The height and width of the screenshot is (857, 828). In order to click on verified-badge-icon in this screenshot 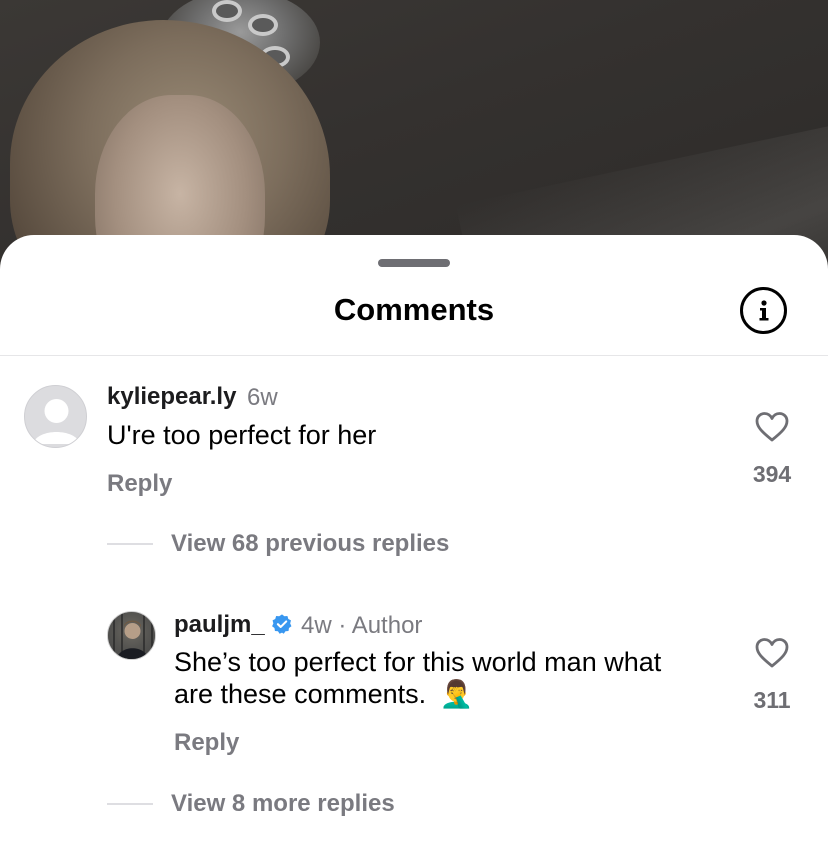, I will do `click(281, 624)`.